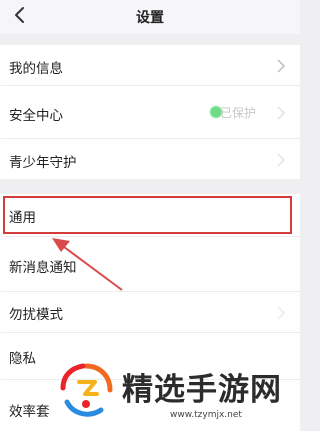  I want to click on settings-item-my-info: 我的信息, so click(150, 65).